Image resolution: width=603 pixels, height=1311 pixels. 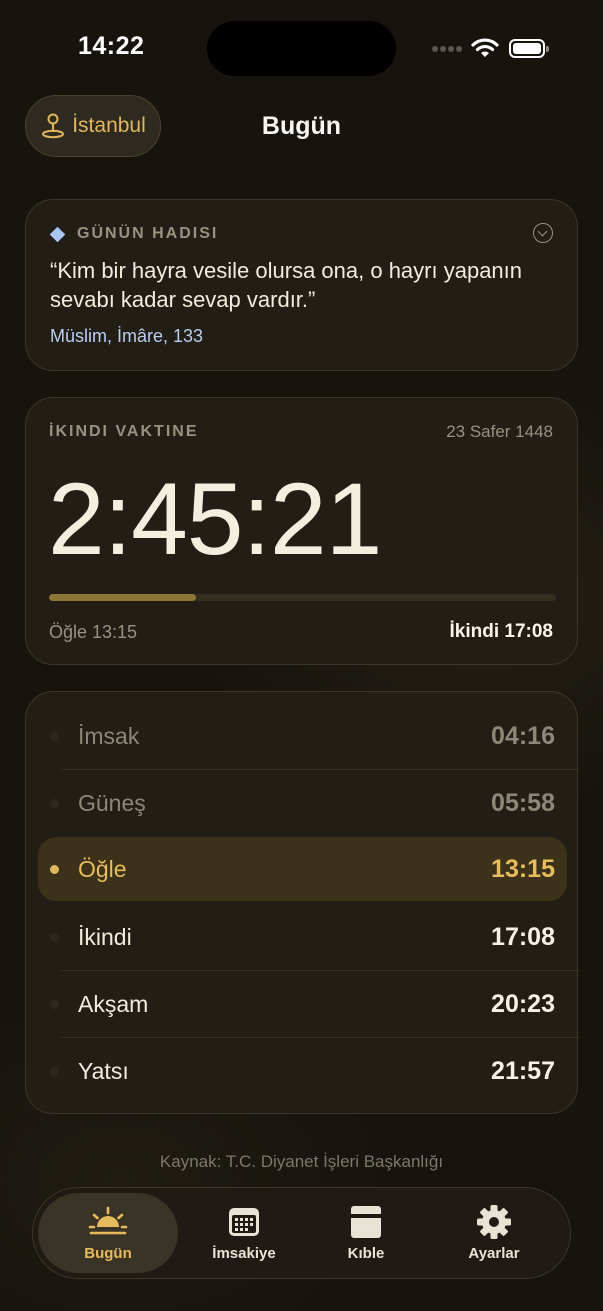 I want to click on sunrise-icon, so click(x=108, y=1220).